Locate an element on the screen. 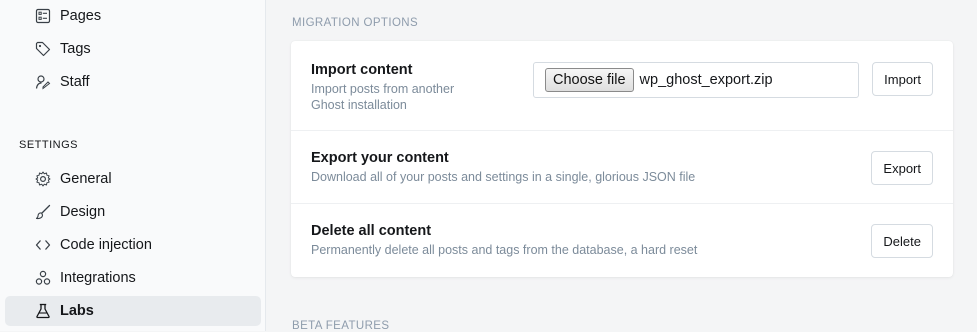 The height and width of the screenshot is (332, 977). settings-section-label: SETTINGS is located at coordinates (49, 145).